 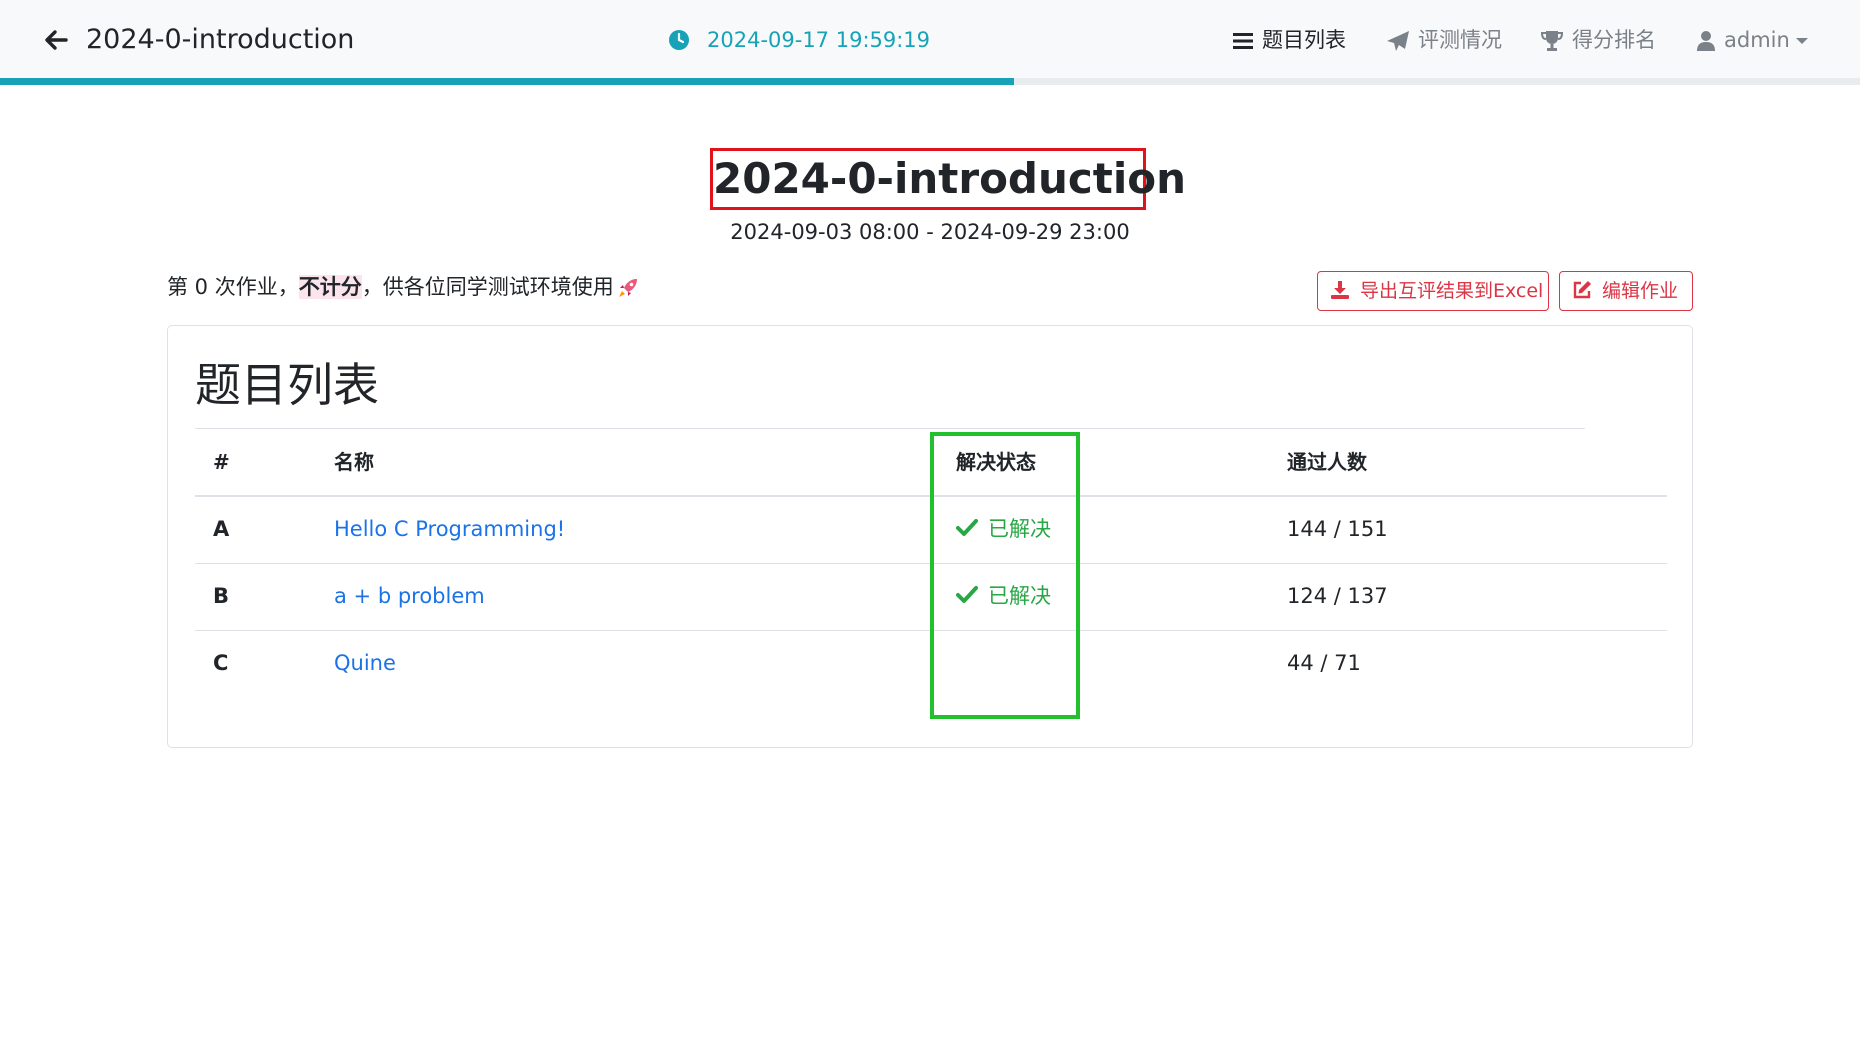 I want to click on description-suffix: ，供各位同学测试环境使用, so click(x=487, y=287).